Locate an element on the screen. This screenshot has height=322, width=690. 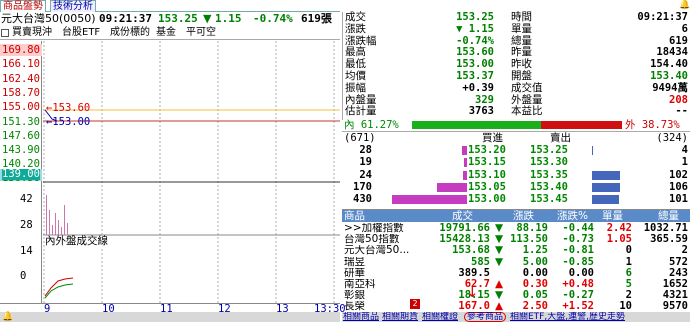
table-row: 元大台灣50... 153.68 ▼ 1.25 -0.81 0 2 is located at coordinates (516, 250).